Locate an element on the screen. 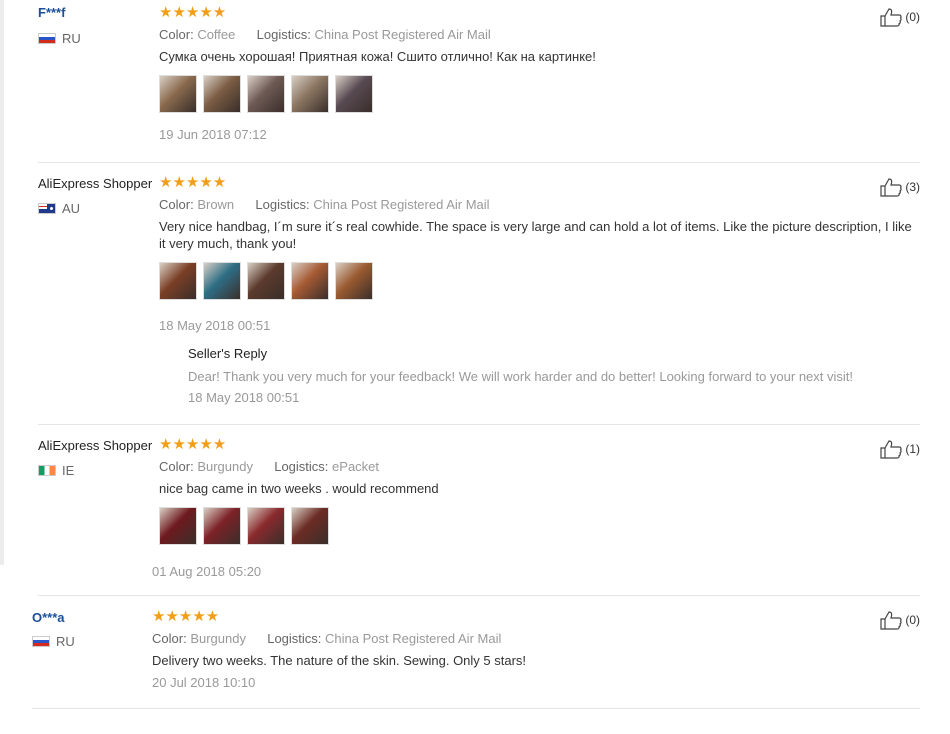 This screenshot has height=734, width=950. reviewer-country: IE is located at coordinates (56, 470).